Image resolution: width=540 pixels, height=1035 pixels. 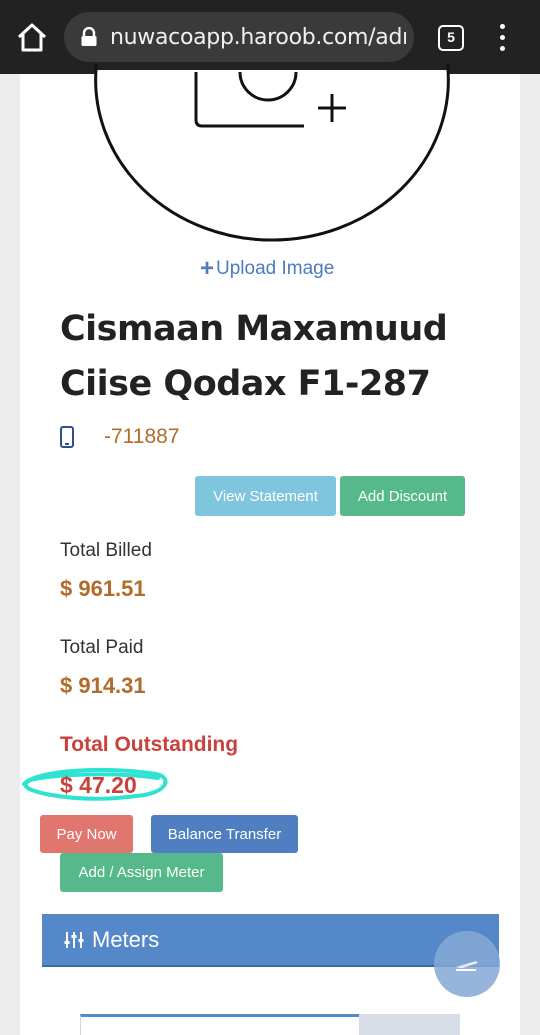 I want to click on view-statement-button: View Statement, so click(x=265, y=496).